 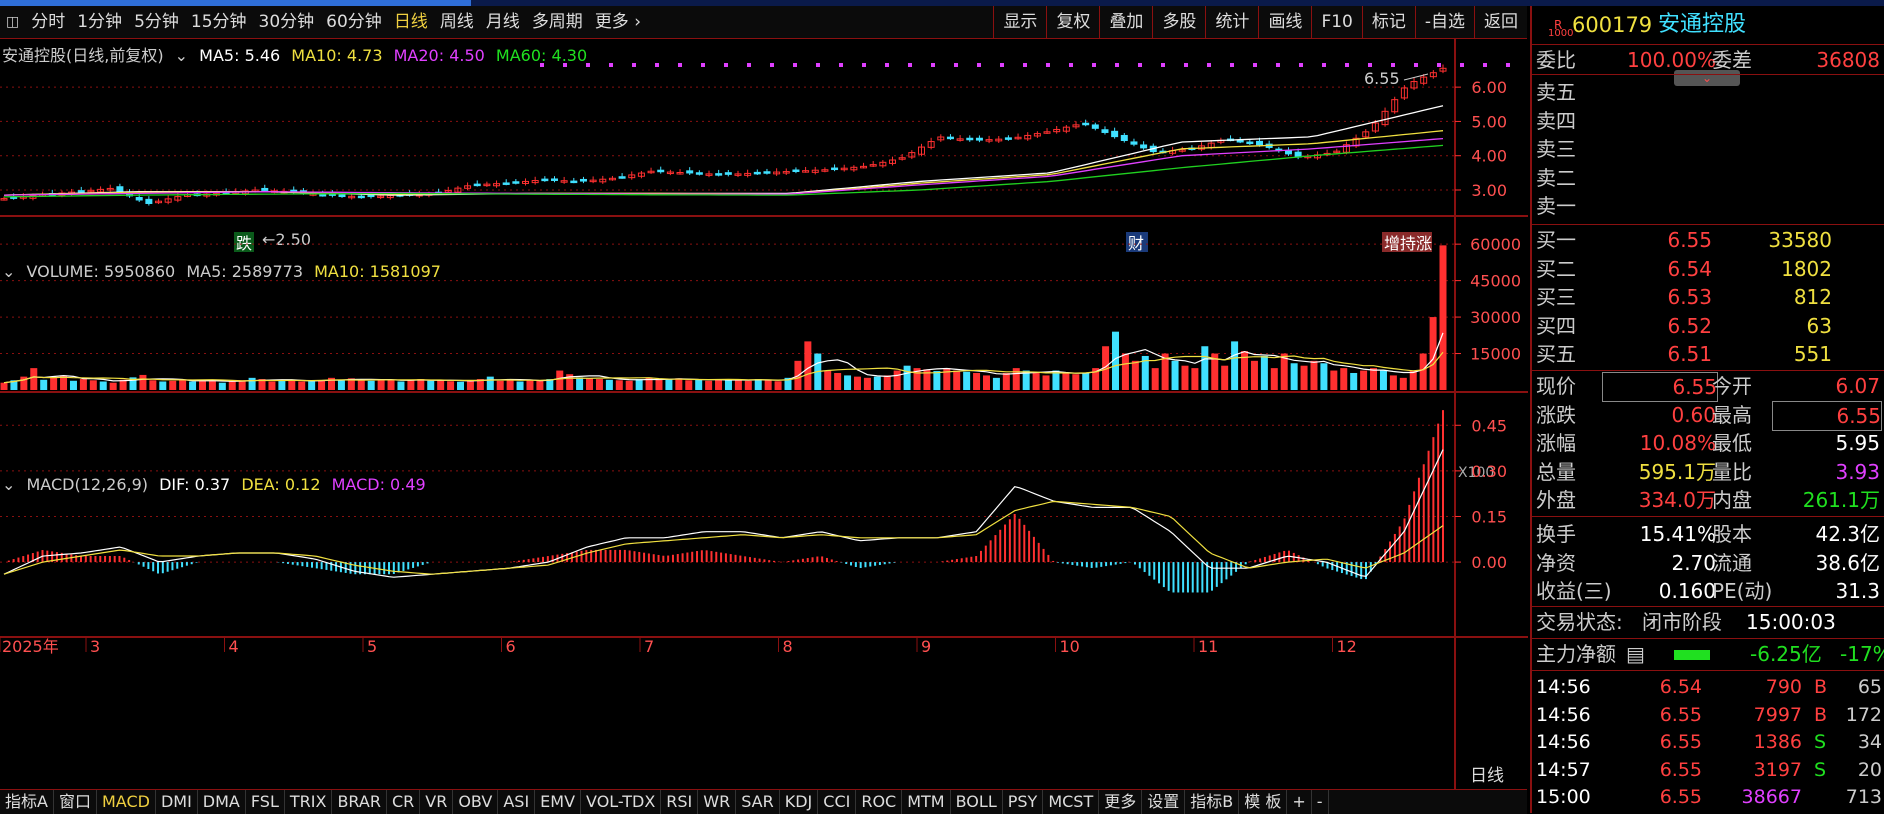 What do you see at coordinates (404, 802) in the screenshot?
I see `indicator-tab: CR` at bounding box center [404, 802].